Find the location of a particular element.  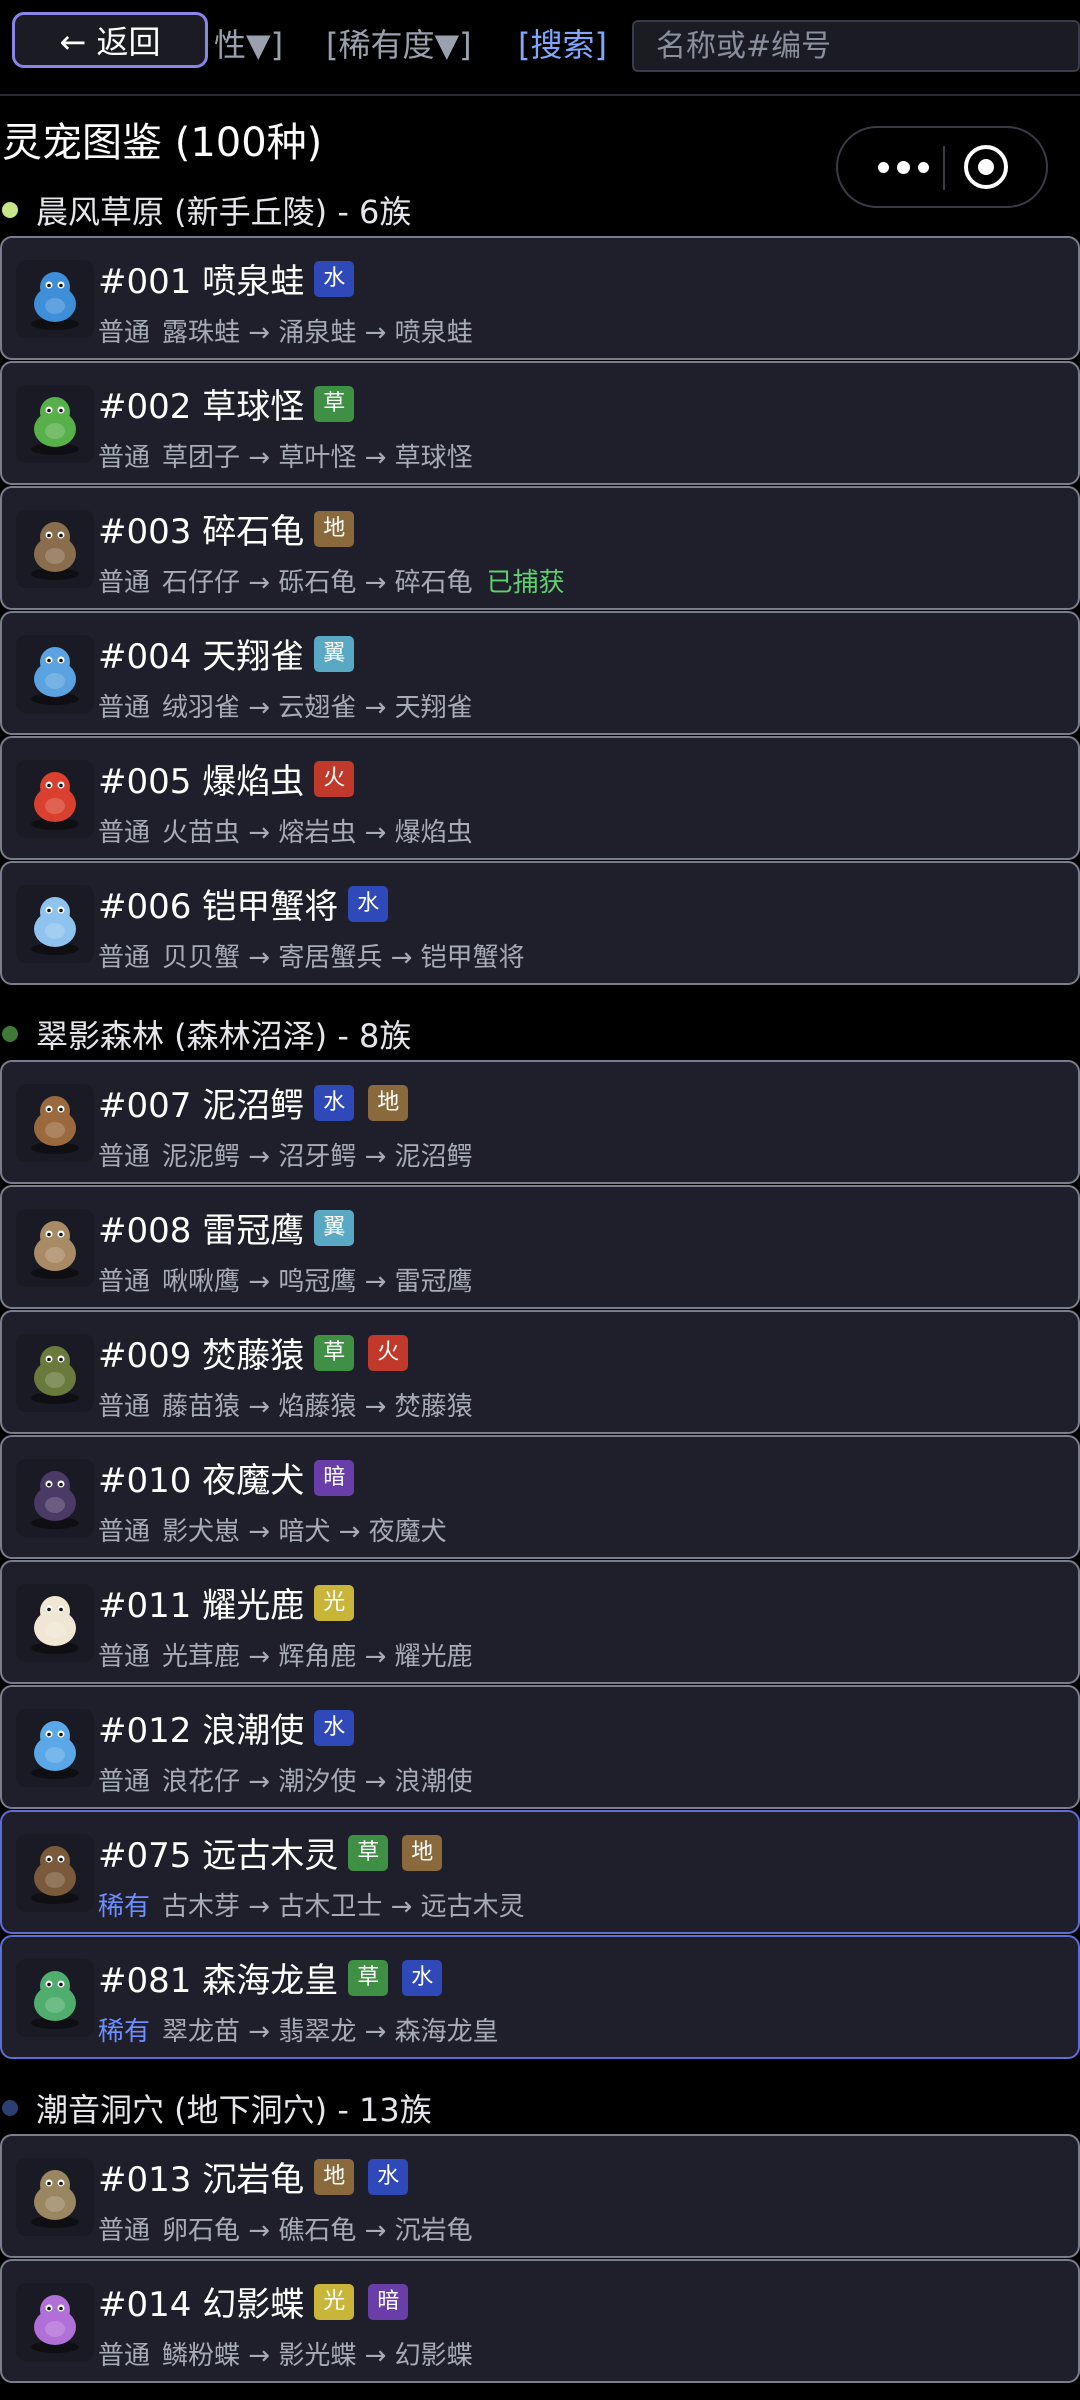

pet-subtitle: 普通 露珠蛙 → 涌泉蛙 → 喷泉蛙 is located at coordinates (285, 330).